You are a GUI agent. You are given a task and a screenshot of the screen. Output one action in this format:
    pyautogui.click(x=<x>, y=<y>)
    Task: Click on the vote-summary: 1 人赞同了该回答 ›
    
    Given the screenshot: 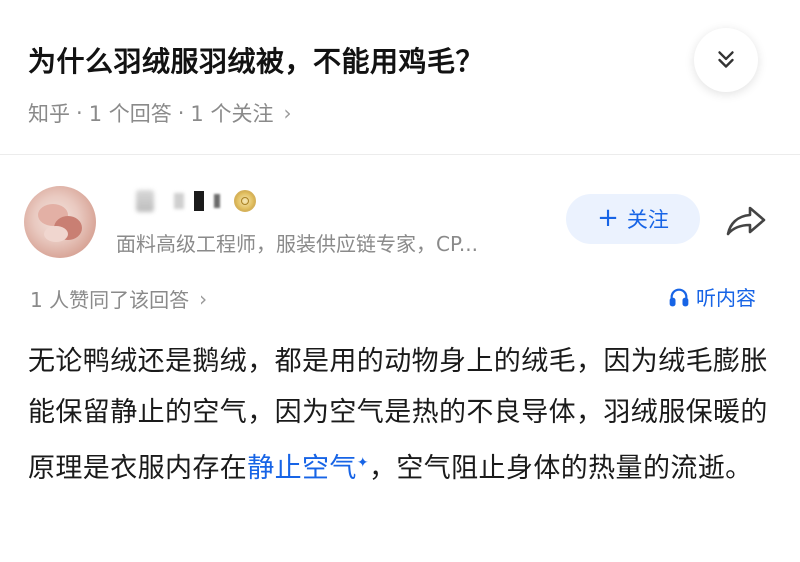 What is the action you would take?
    pyautogui.click(x=118, y=298)
    